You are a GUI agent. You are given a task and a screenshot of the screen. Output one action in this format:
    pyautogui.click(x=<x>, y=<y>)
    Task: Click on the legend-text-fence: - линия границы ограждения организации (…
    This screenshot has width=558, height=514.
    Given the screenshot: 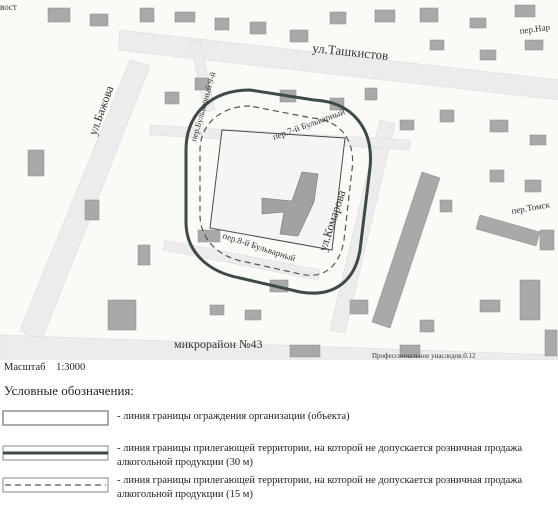 What is the action you would take?
    pyautogui.click(x=233, y=416)
    